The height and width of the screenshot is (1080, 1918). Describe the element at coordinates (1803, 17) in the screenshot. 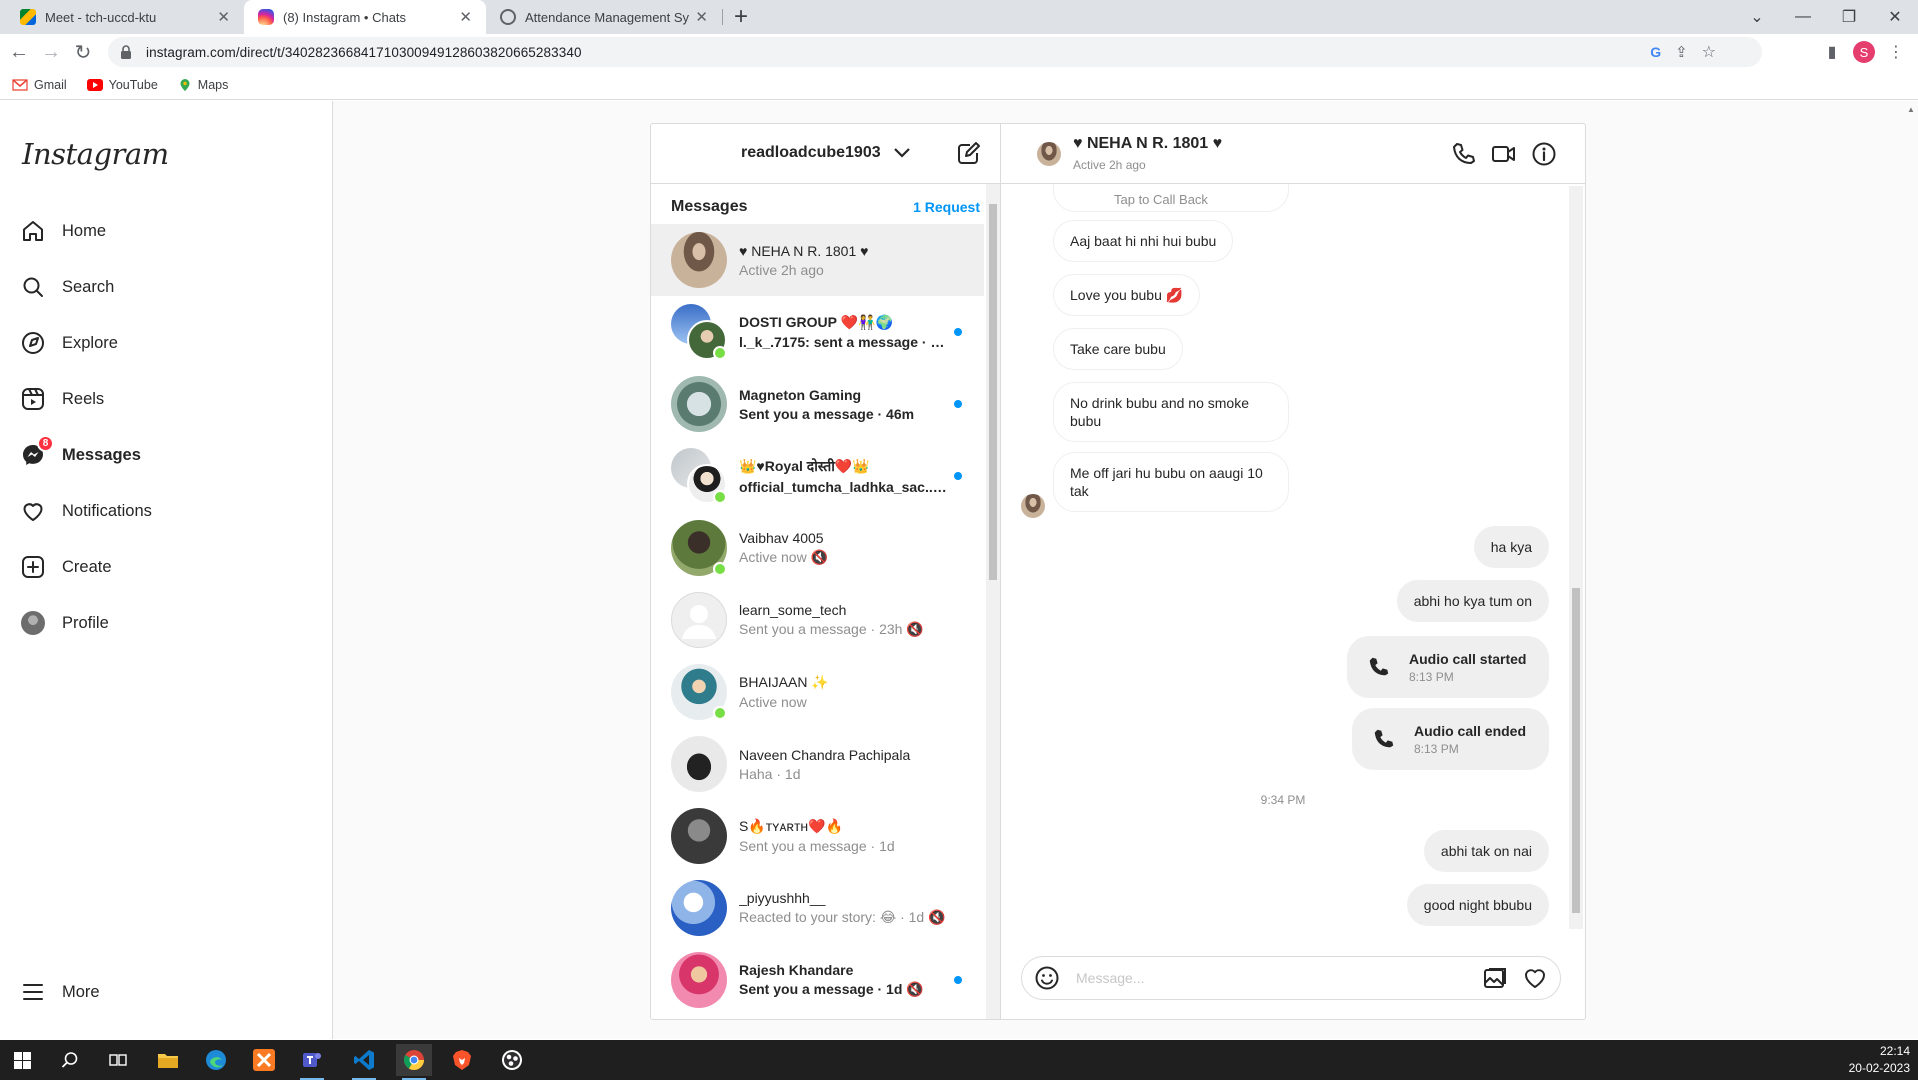

I see `minimize-icon: —` at that location.